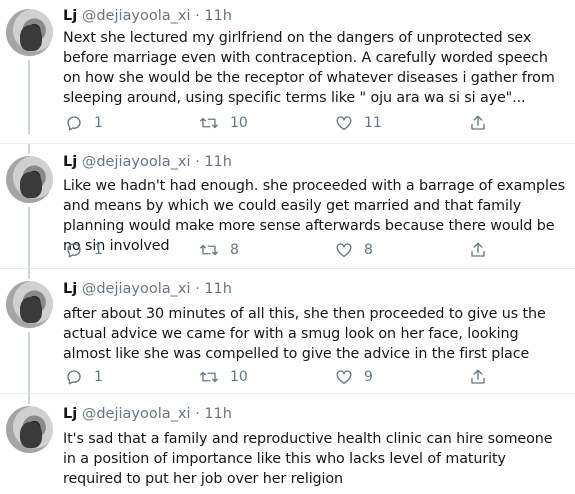 The height and width of the screenshot is (494, 575). Describe the element at coordinates (219, 250) in the screenshot. I see `retweet-button: 8` at that location.